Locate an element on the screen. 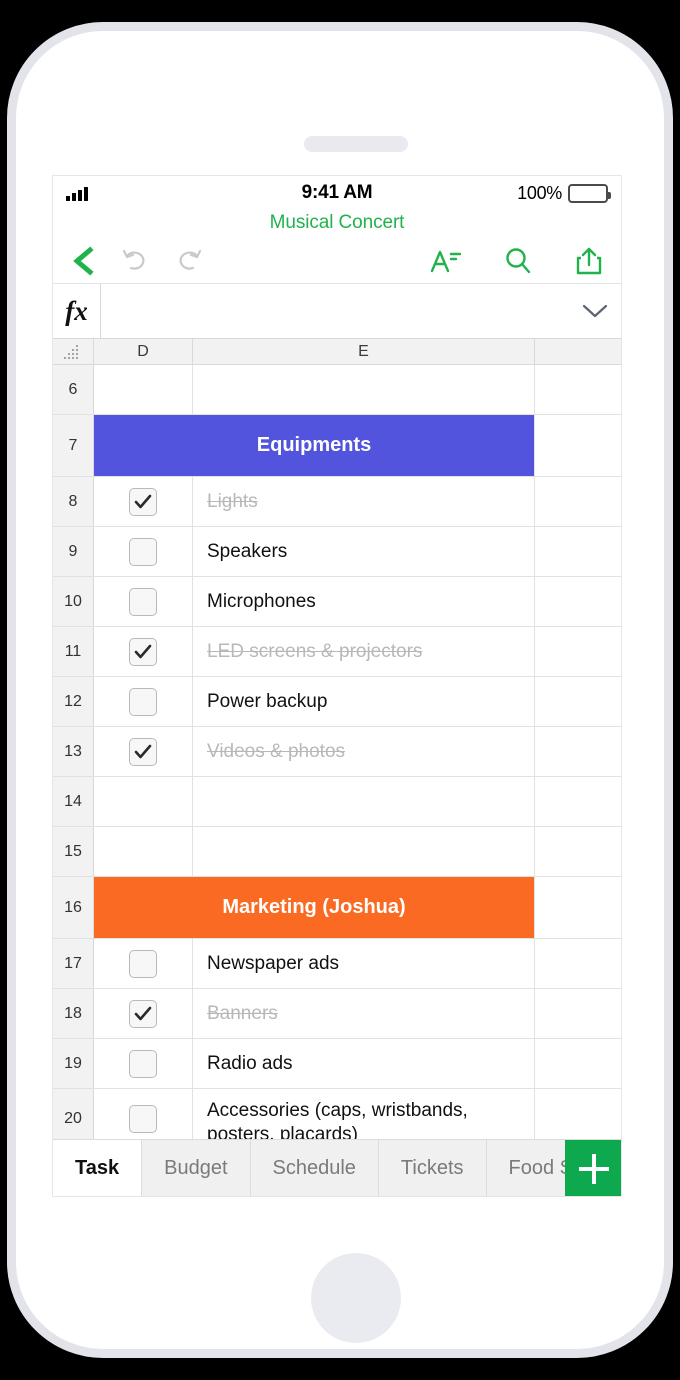 The height and width of the screenshot is (1380, 680). sheet-tab-tickets: Tickets is located at coordinates (433, 1168).